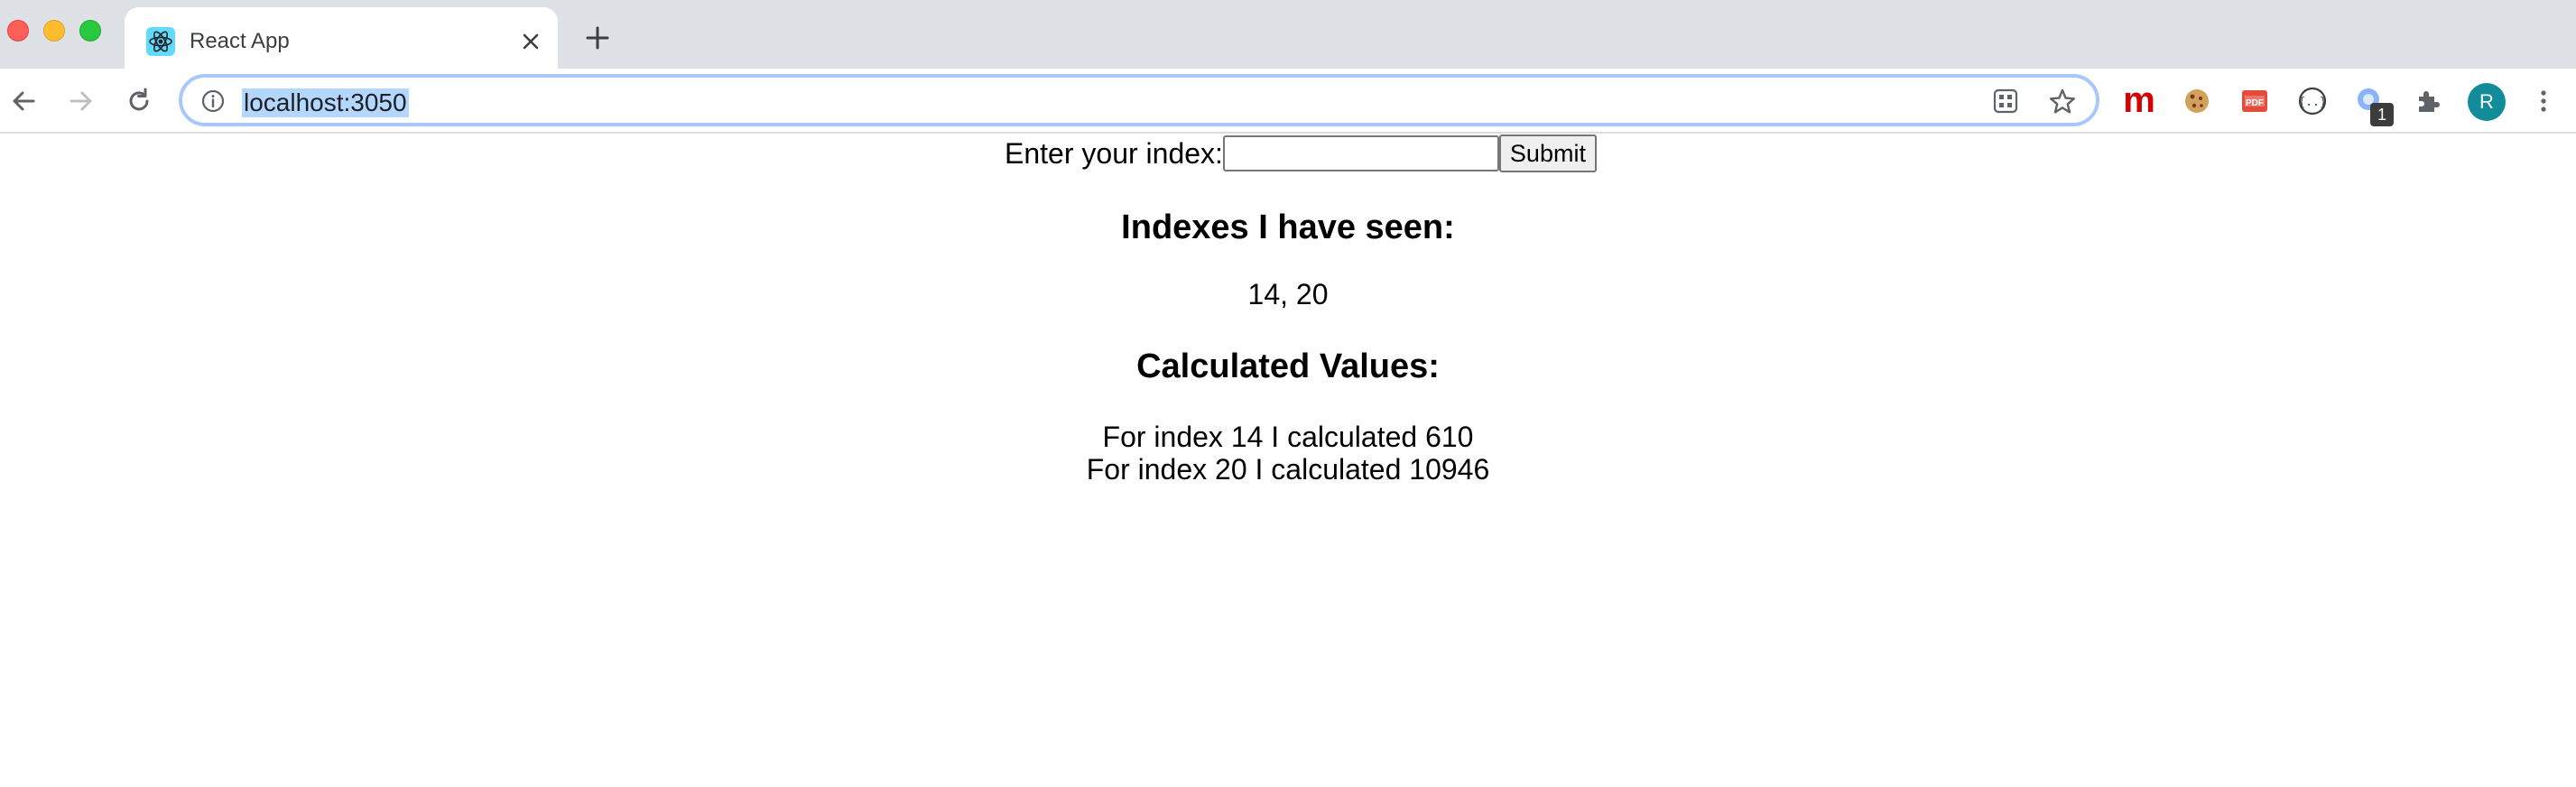 The image size is (2576, 787). Describe the element at coordinates (1547, 153) in the screenshot. I see `submit-button: Submit` at that location.